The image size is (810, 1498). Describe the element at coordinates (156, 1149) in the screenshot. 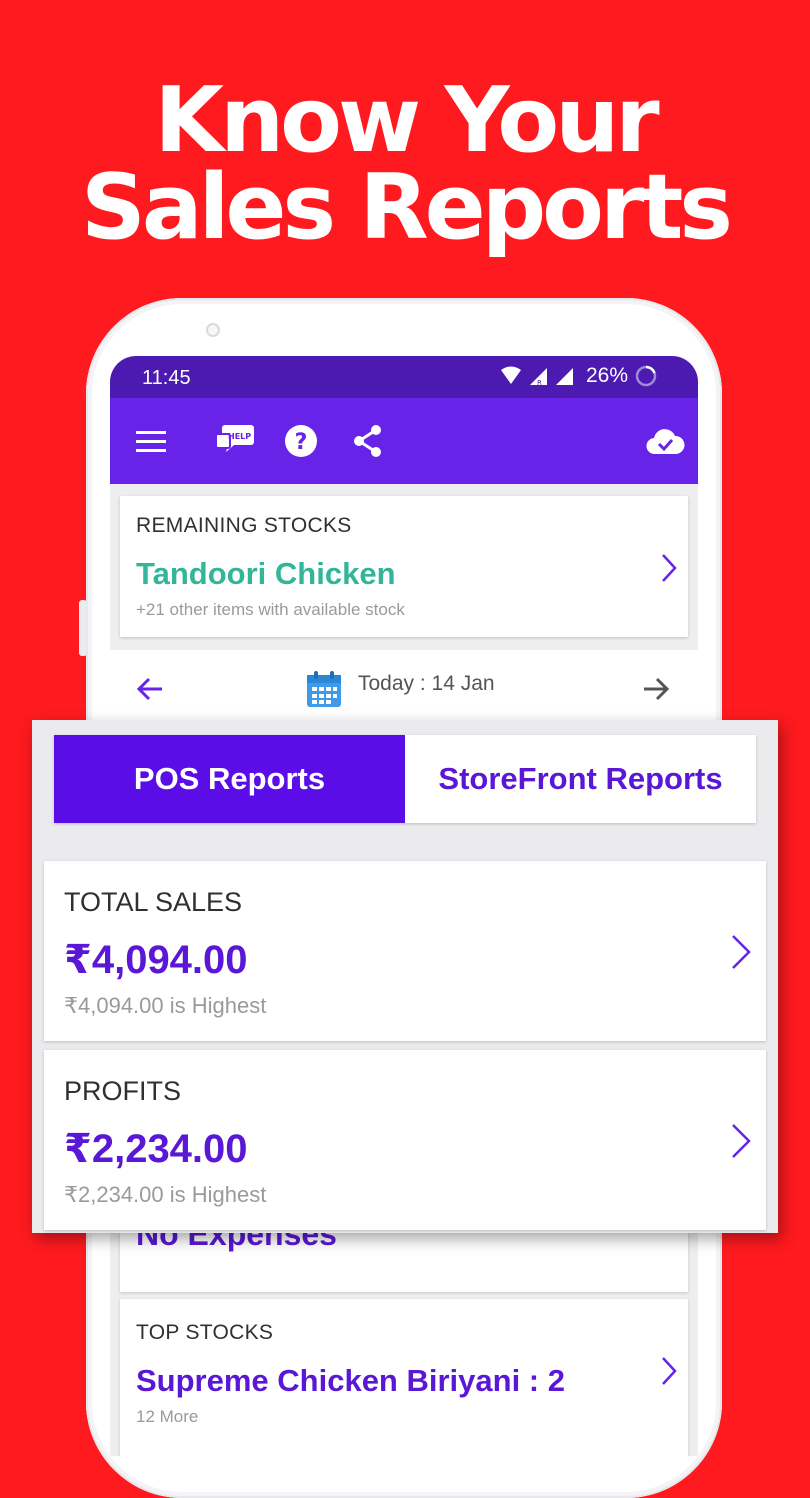

I see `profits-amount: ₹2,234.00` at that location.